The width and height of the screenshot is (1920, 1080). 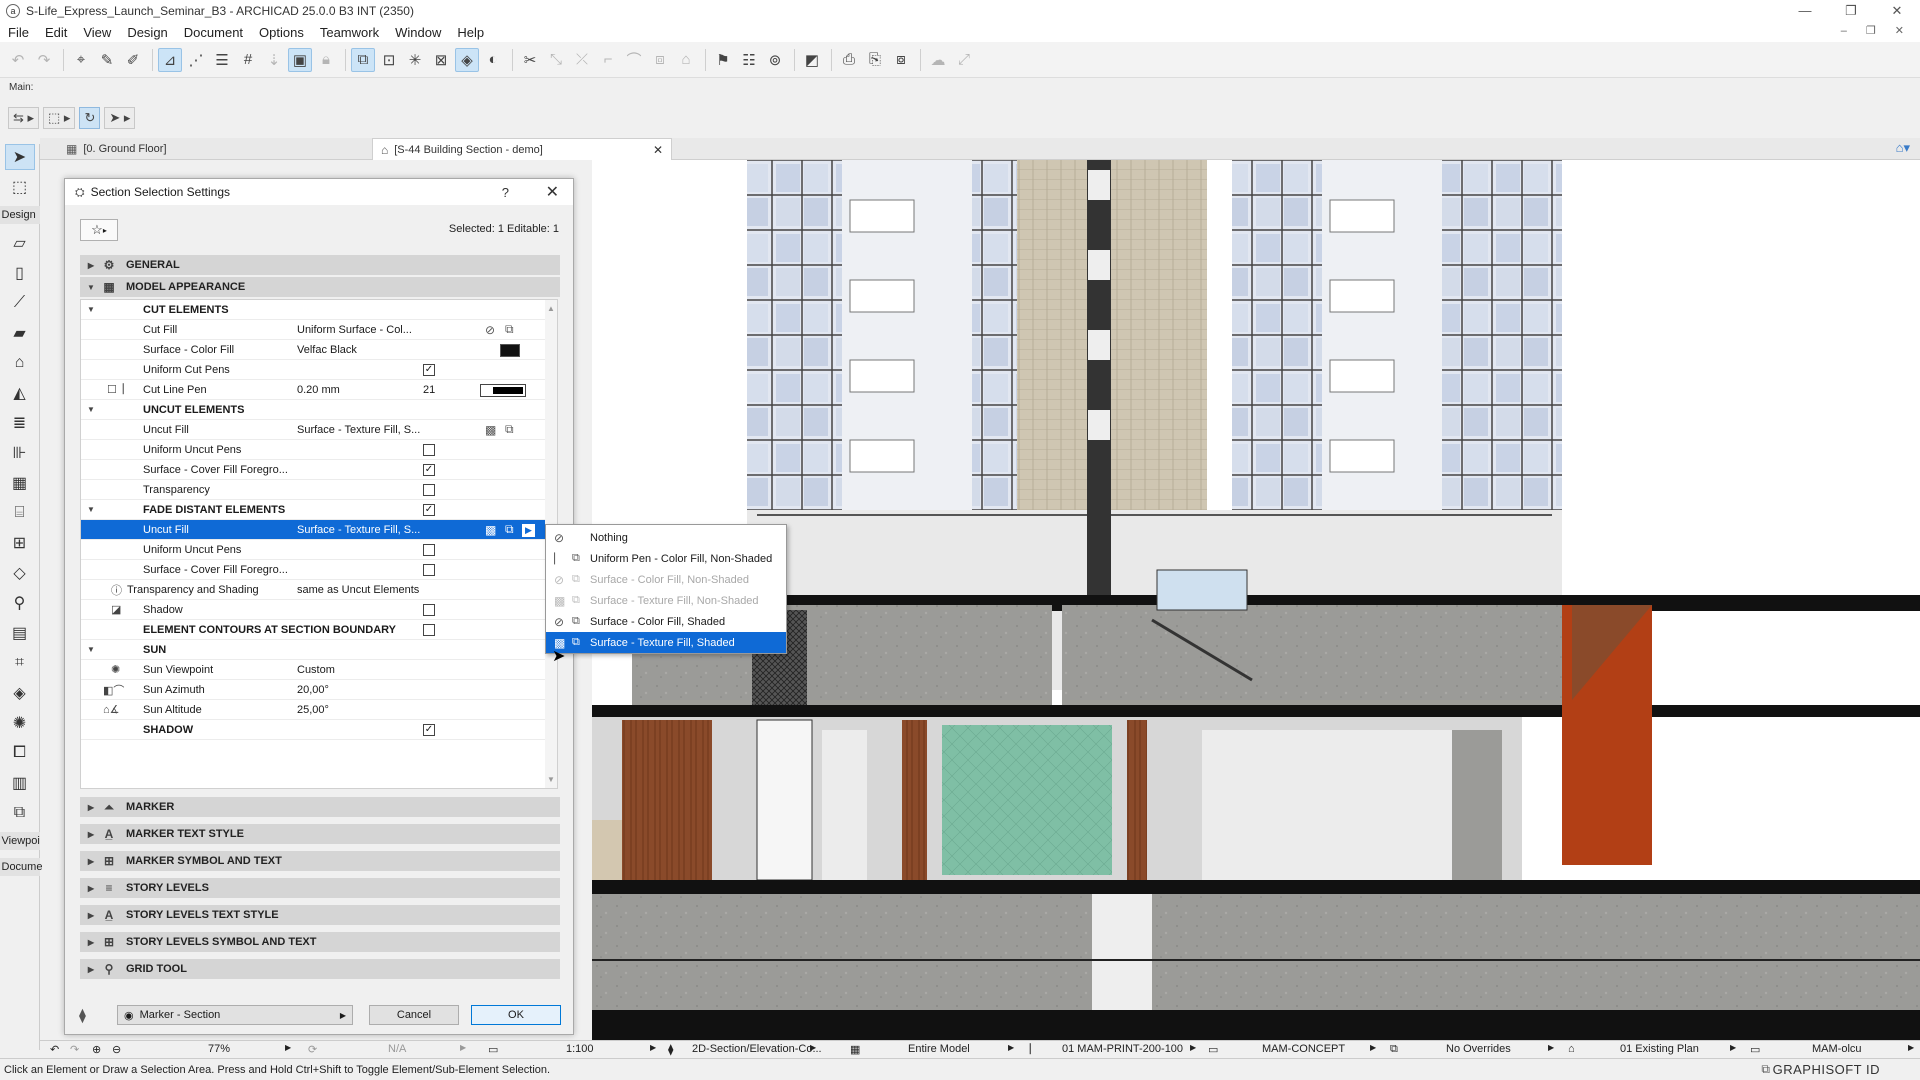 I want to click on select-mode-icon: ⇆ ▸, so click(x=24, y=118).